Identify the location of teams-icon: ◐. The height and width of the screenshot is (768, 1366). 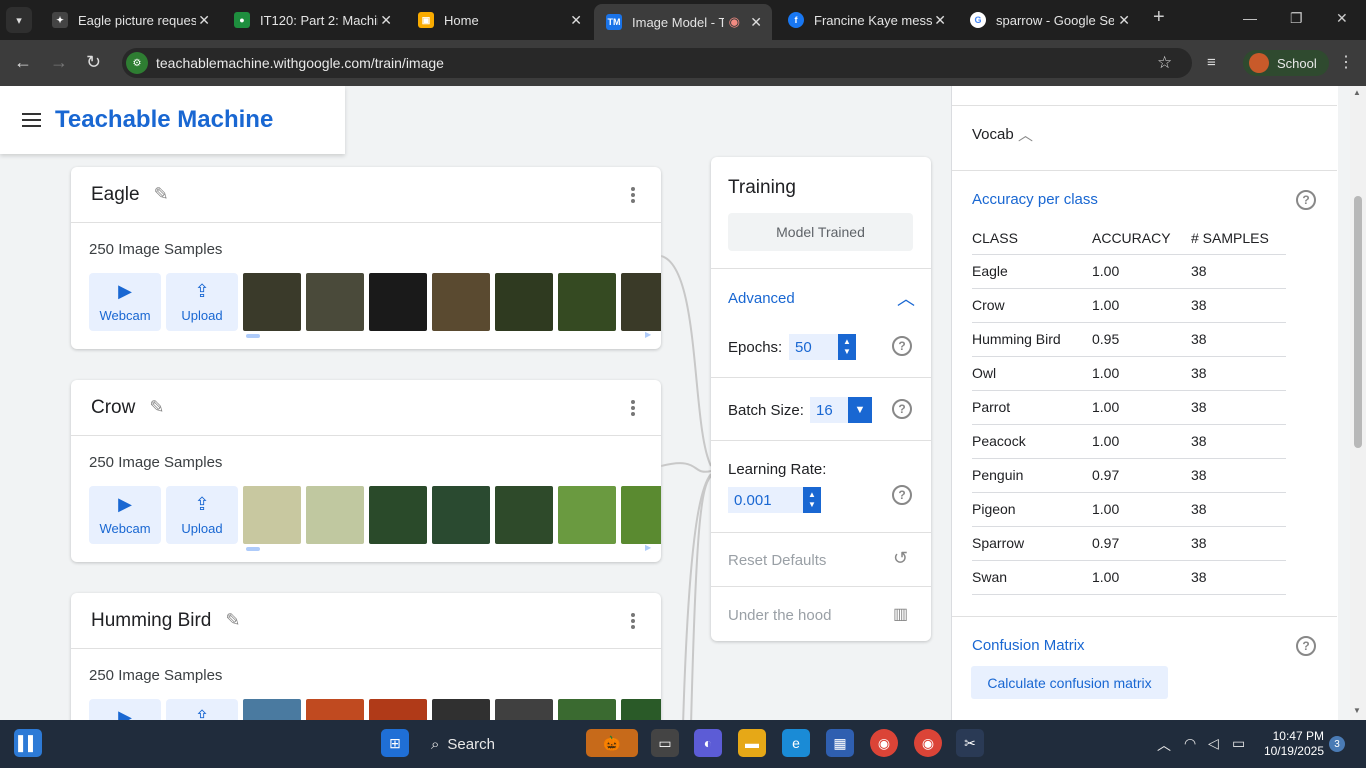
(708, 743).